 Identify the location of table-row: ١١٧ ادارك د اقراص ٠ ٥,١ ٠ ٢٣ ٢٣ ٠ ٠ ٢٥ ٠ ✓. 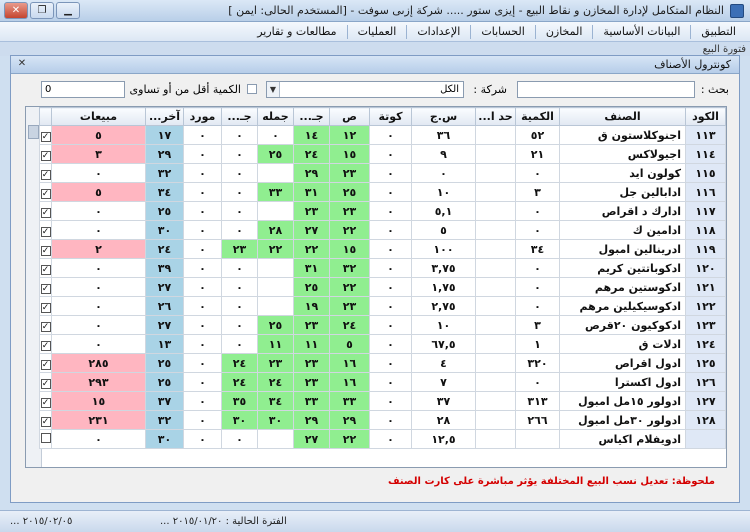
(382, 211).